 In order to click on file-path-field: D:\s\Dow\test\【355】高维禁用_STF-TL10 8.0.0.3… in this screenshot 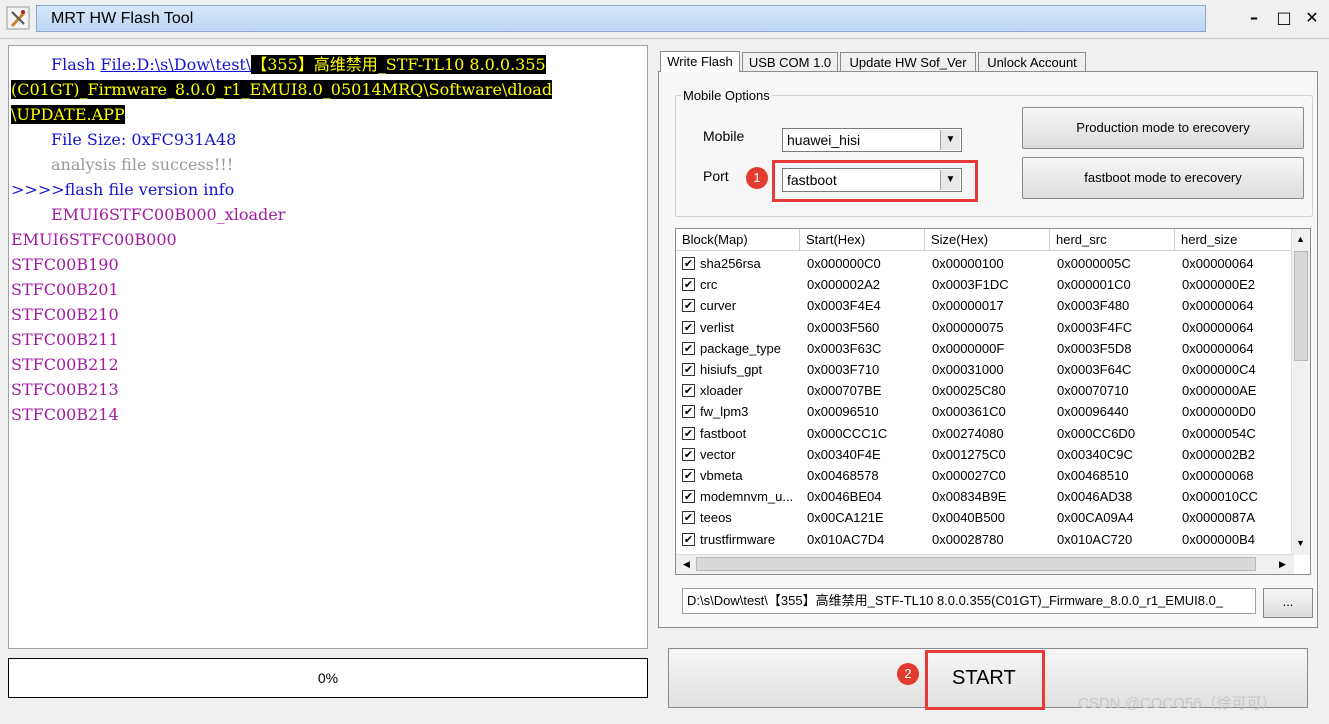, I will do `click(969, 601)`.